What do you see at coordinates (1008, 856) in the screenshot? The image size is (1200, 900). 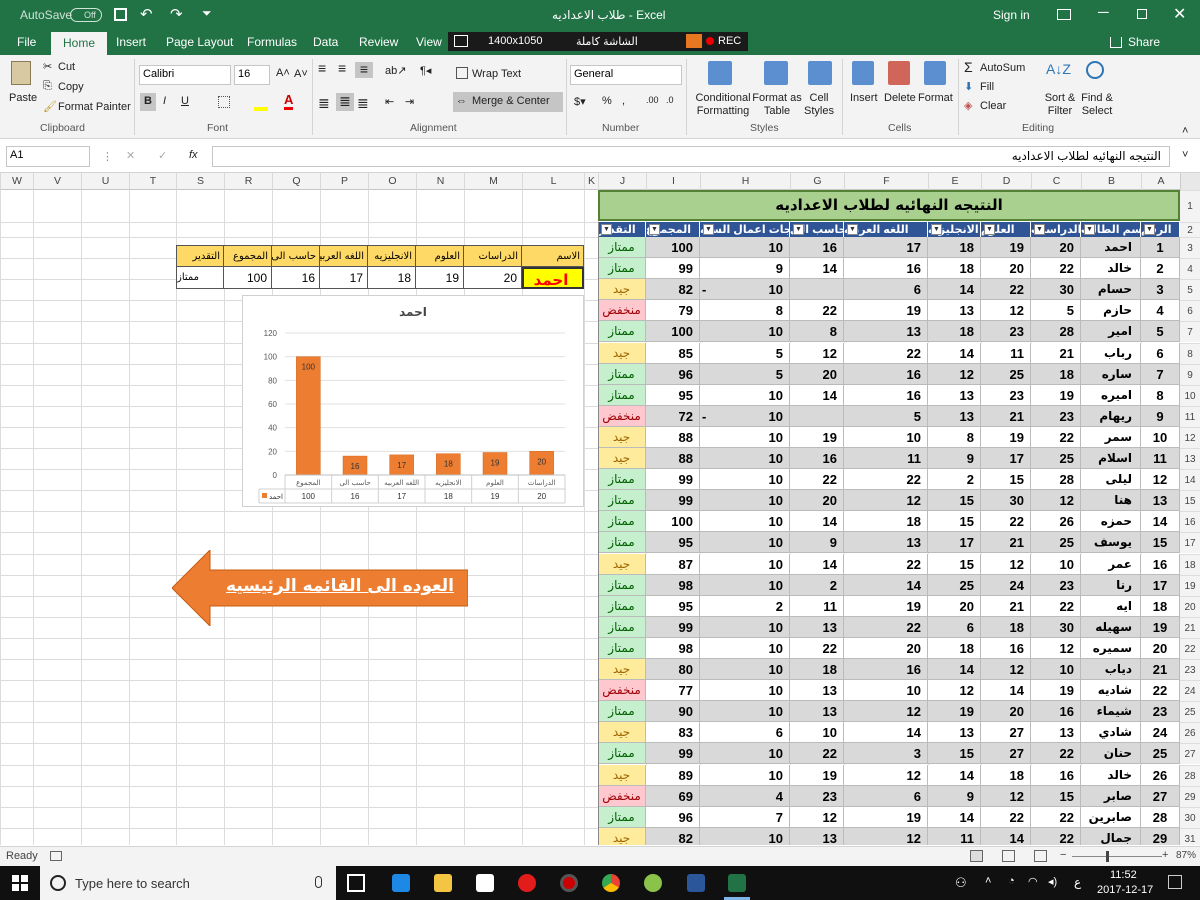 I see `page-layout-view-icon` at bounding box center [1008, 856].